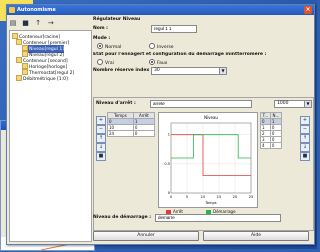 The width and height of the screenshot is (320, 252). What do you see at coordinates (211, 117) in the screenshot?
I see `chart-title: Niveau` at bounding box center [211, 117].